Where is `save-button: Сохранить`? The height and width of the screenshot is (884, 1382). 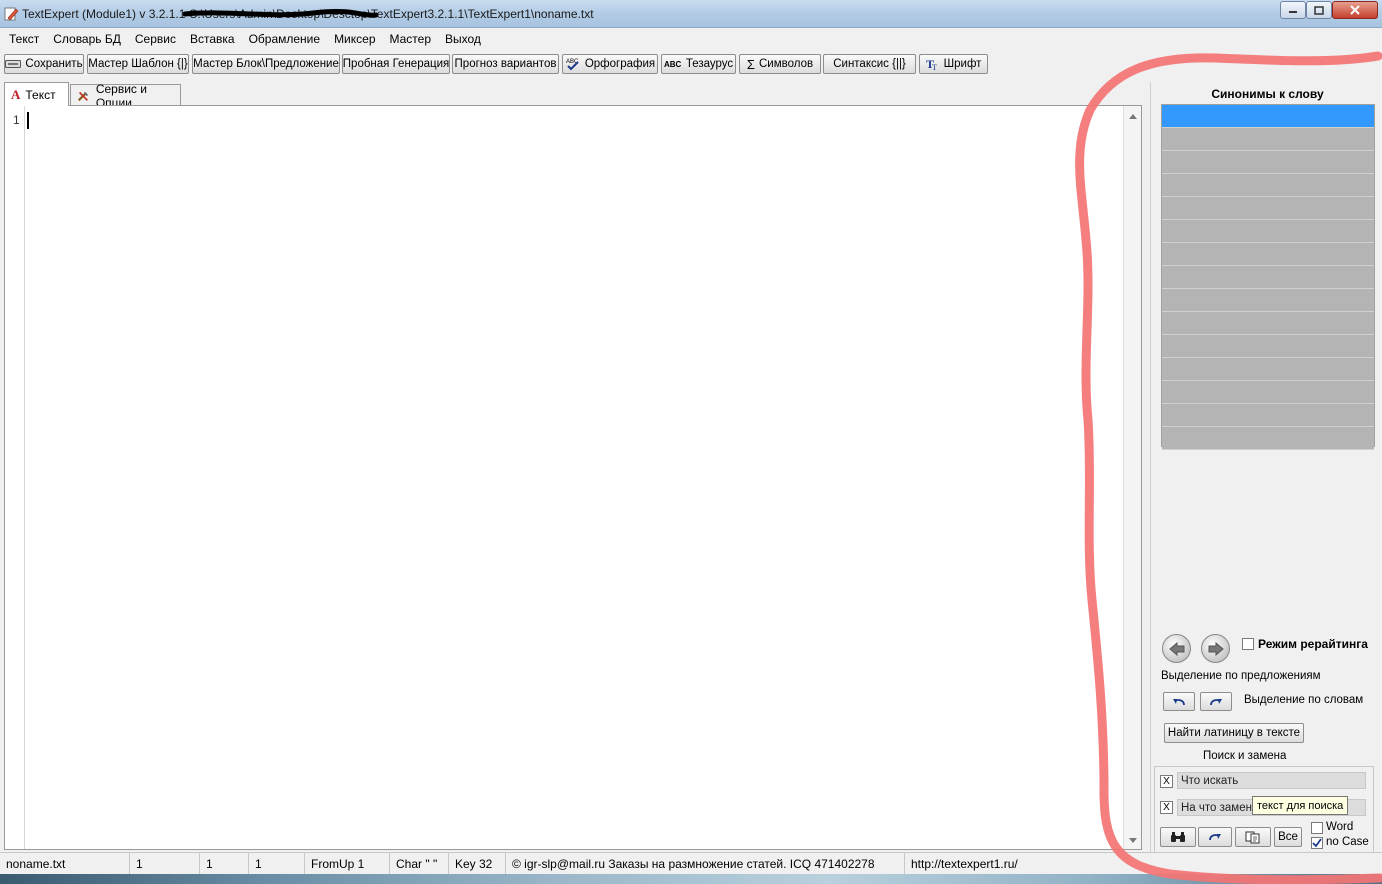 save-button: Сохранить is located at coordinates (44, 64).